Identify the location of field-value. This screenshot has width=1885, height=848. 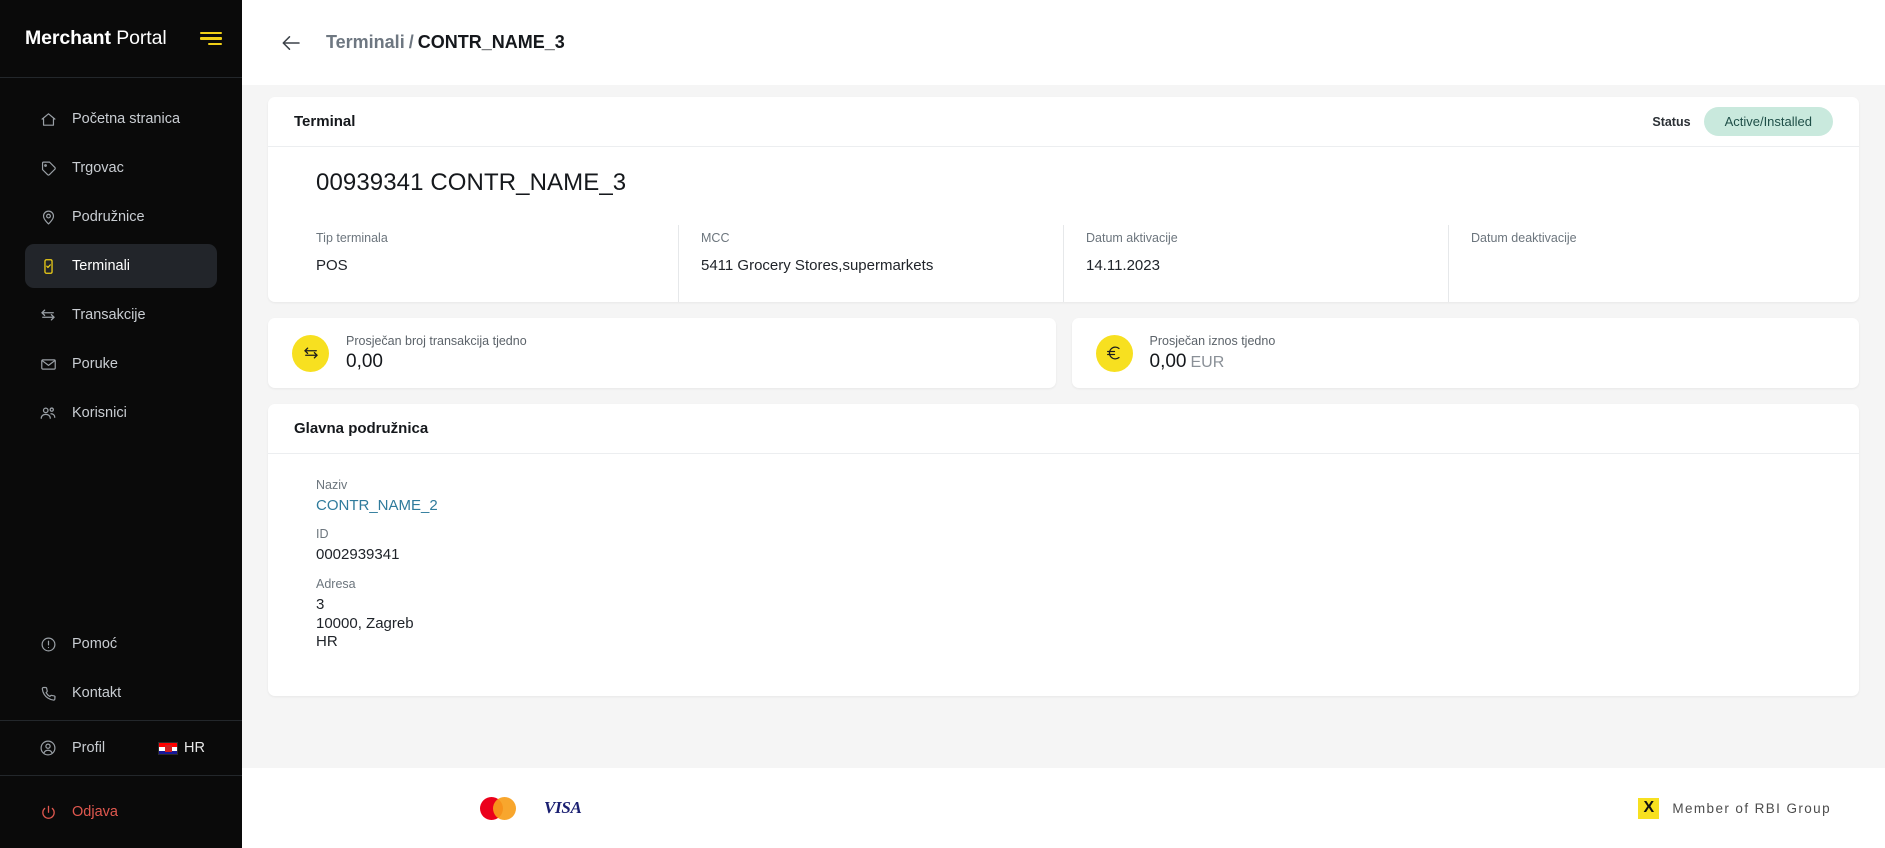
(1639, 266).